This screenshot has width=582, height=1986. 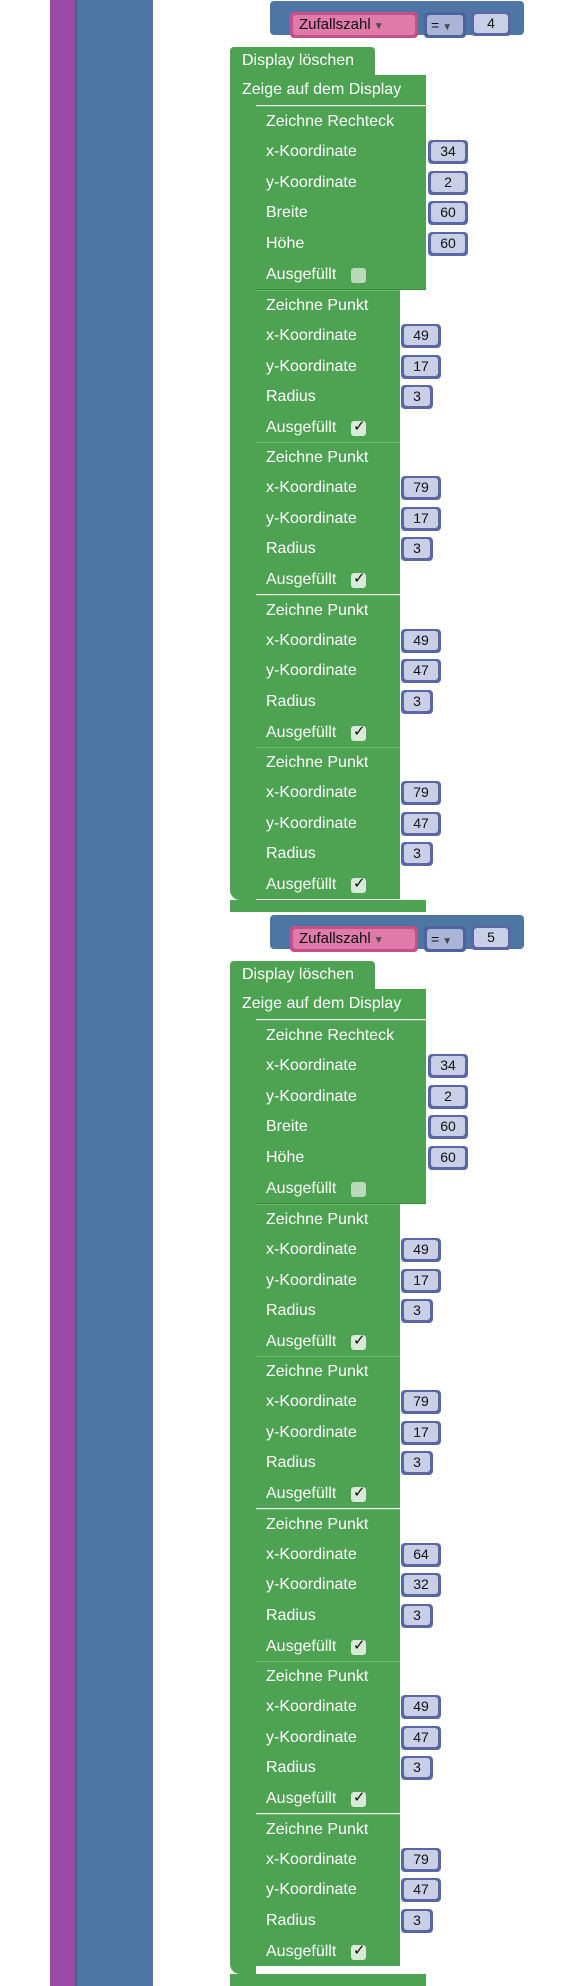 What do you see at coordinates (243, 1496) in the screenshot?
I see `show-on-display-frame` at bounding box center [243, 1496].